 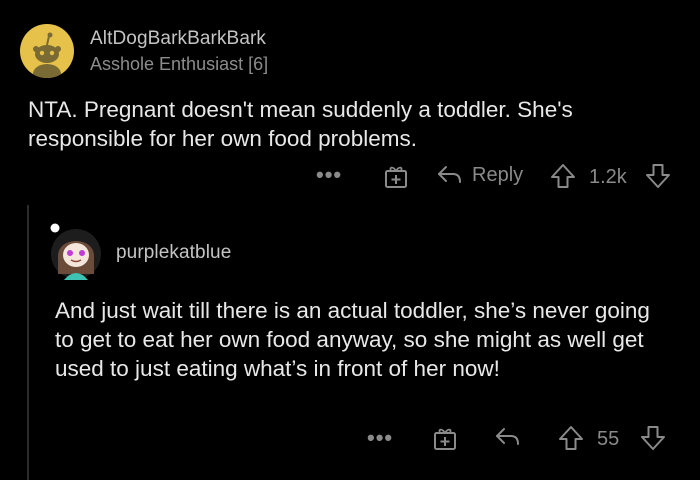 What do you see at coordinates (173, 253) in the screenshot?
I see `username: purplekatblue` at bounding box center [173, 253].